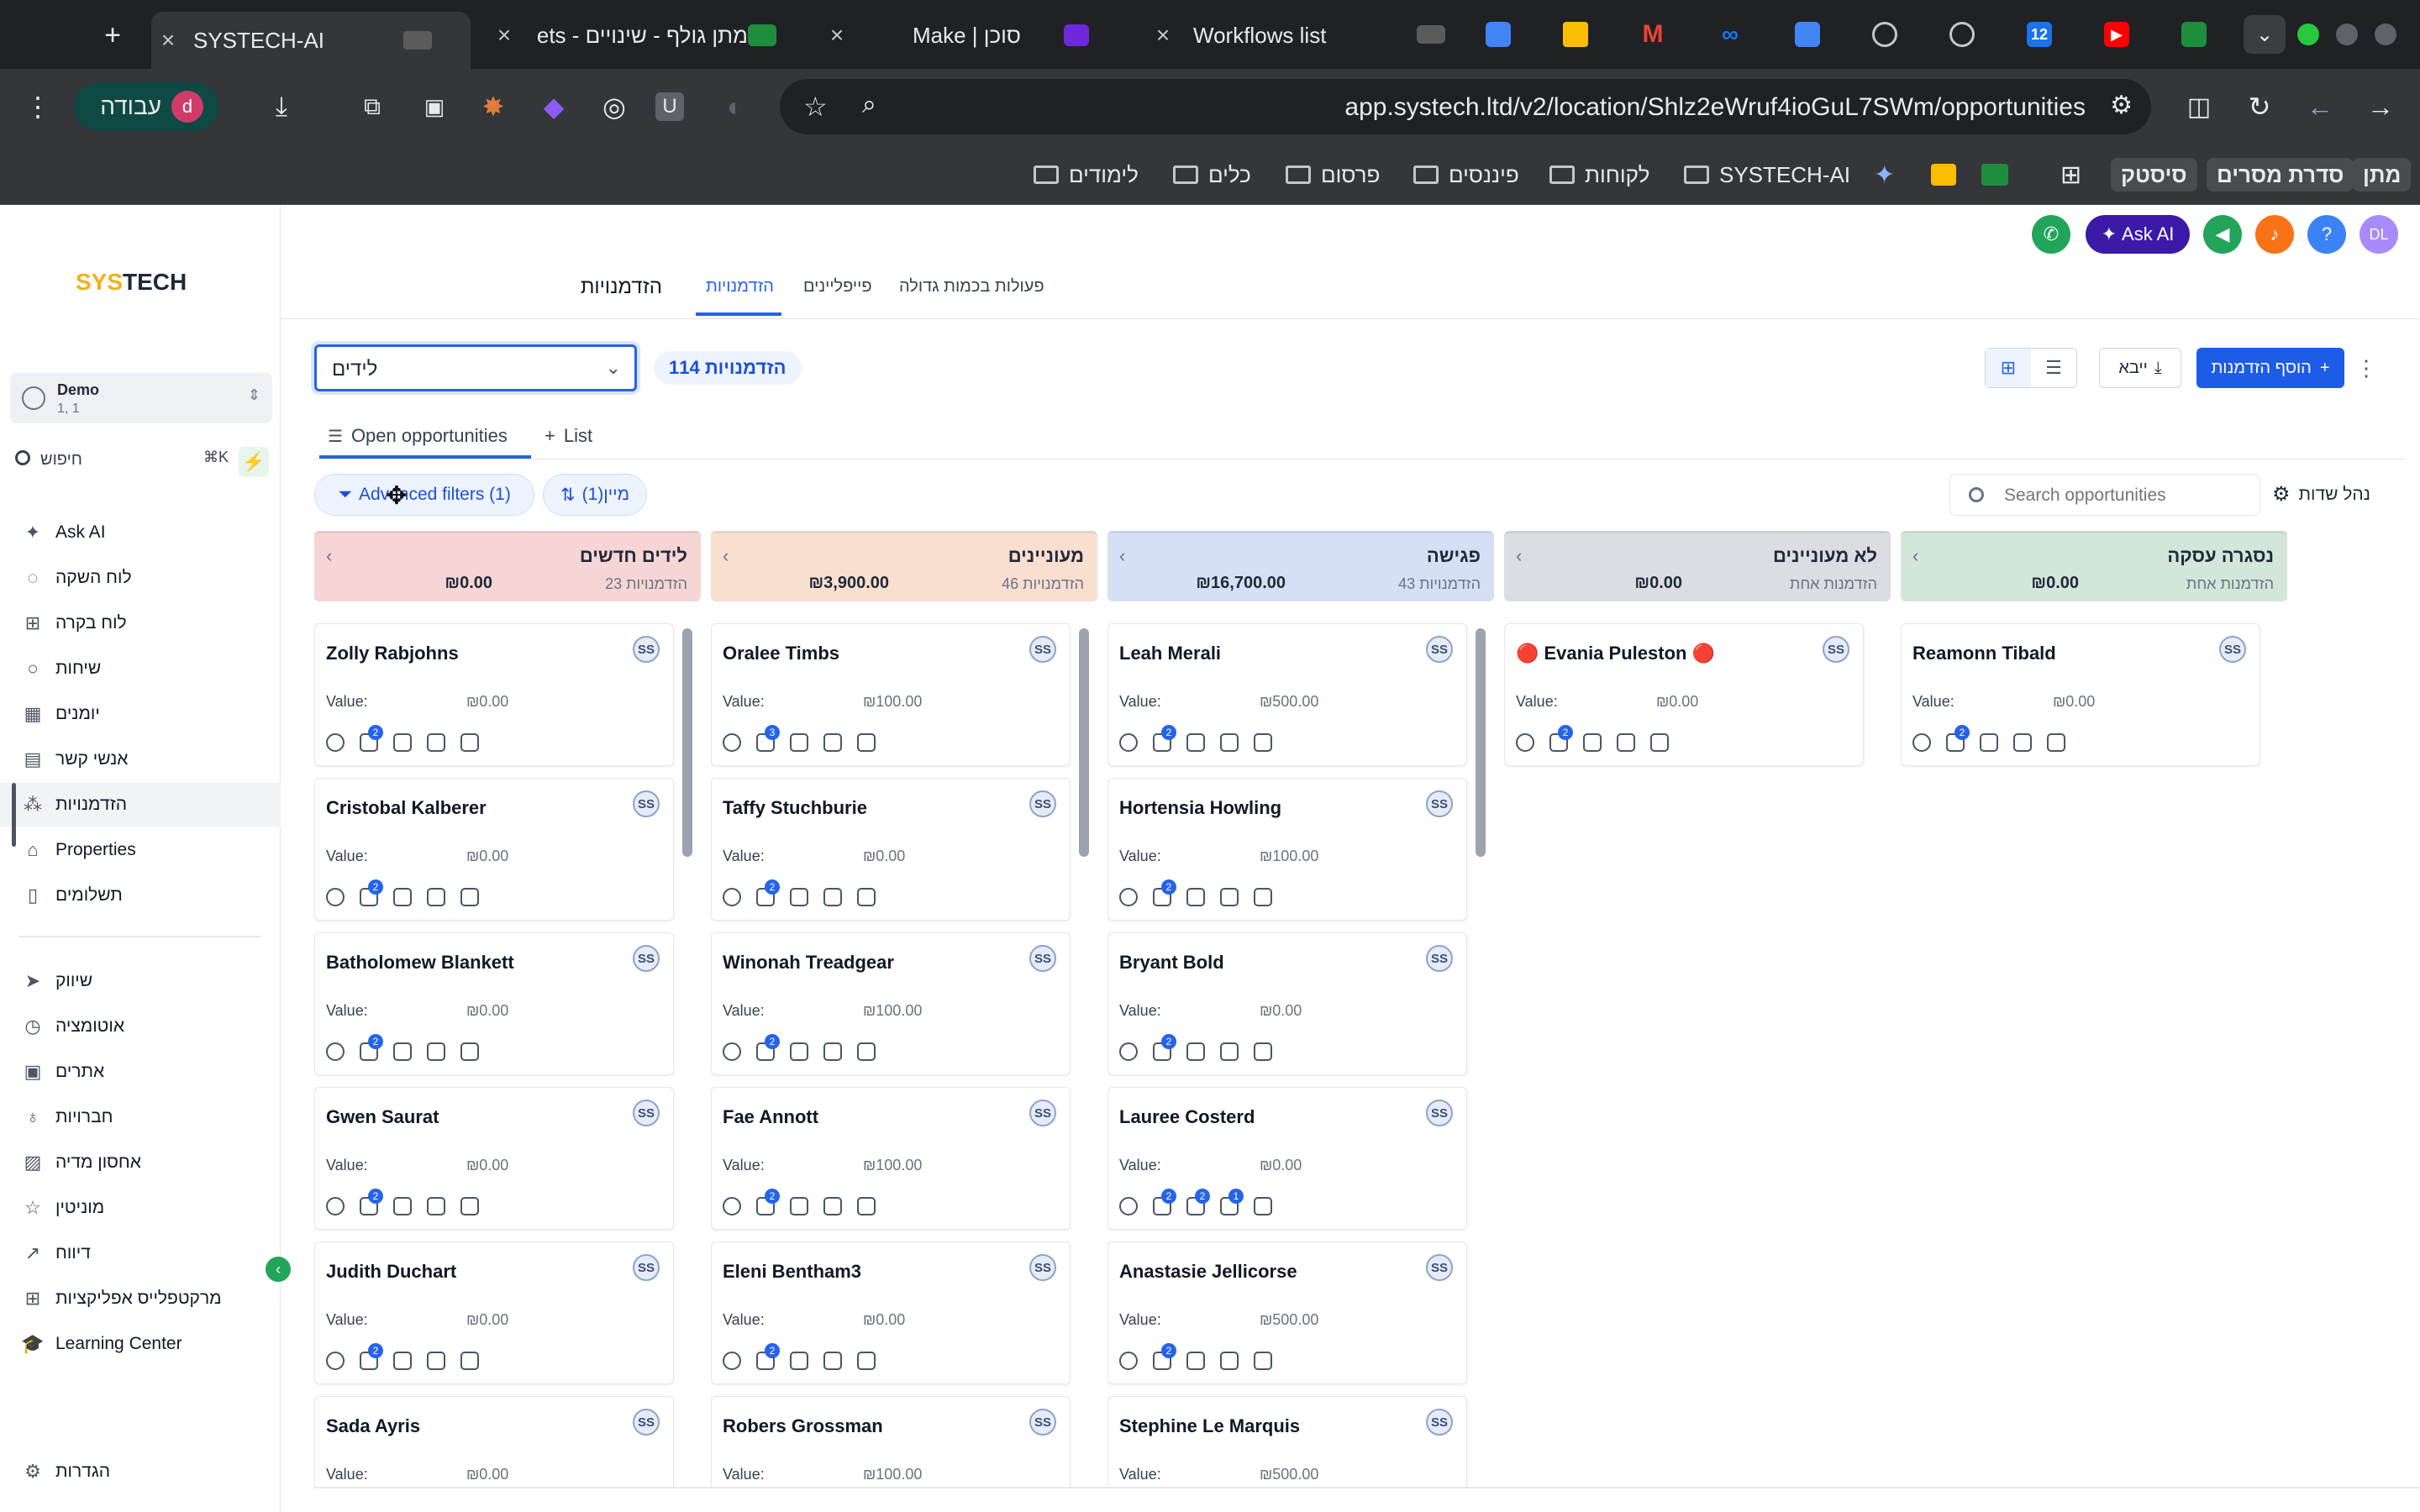 Image resolution: width=2420 pixels, height=1512 pixels. I want to click on bookmark-link: סיסטק, so click(2154, 175).